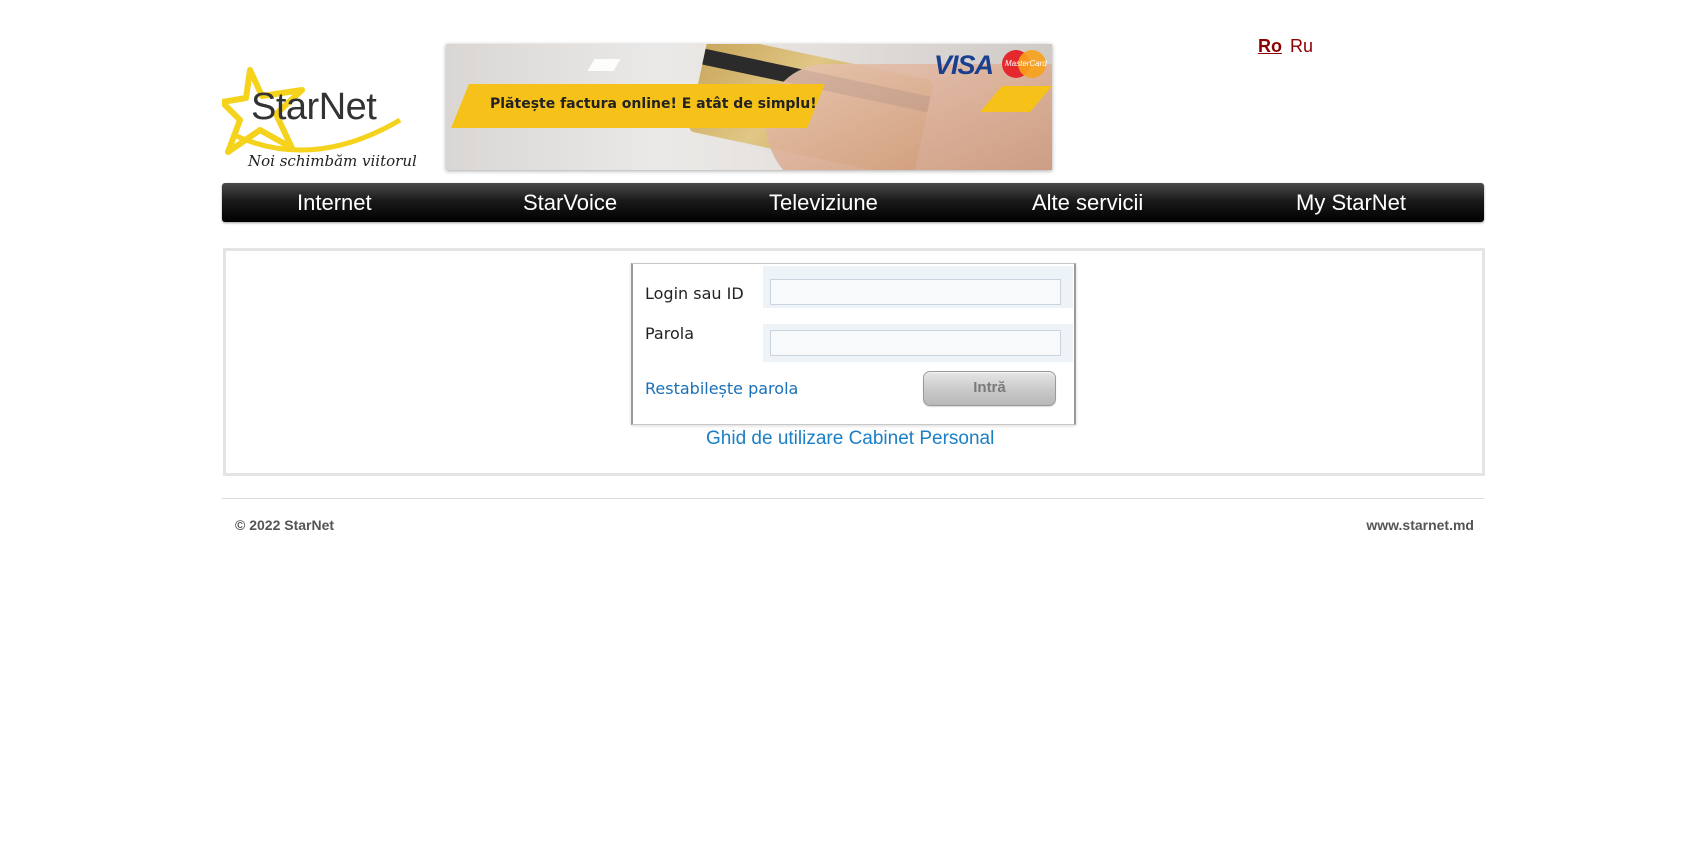 The height and width of the screenshot is (853, 1690). I want to click on banner-decoration, so click(604, 65).